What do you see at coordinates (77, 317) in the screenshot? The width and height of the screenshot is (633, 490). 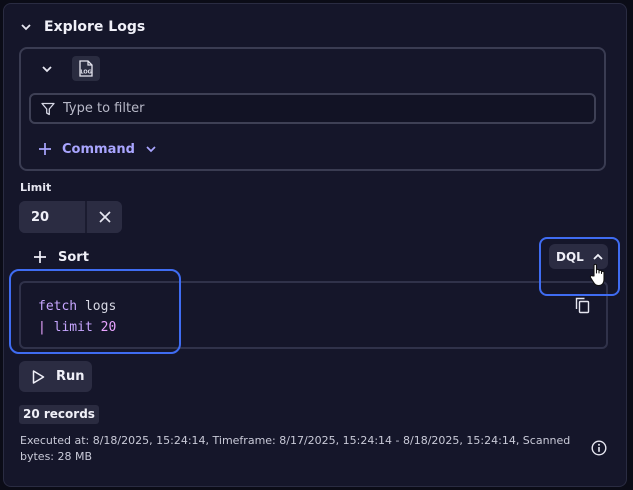 I see `dql-code: fetch logs | limit 20` at bounding box center [77, 317].